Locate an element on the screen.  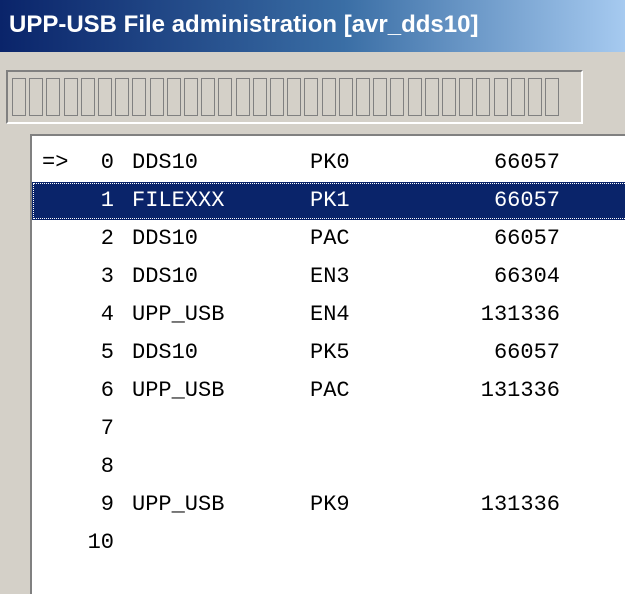
slot-number: 0 is located at coordinates (107, 162).